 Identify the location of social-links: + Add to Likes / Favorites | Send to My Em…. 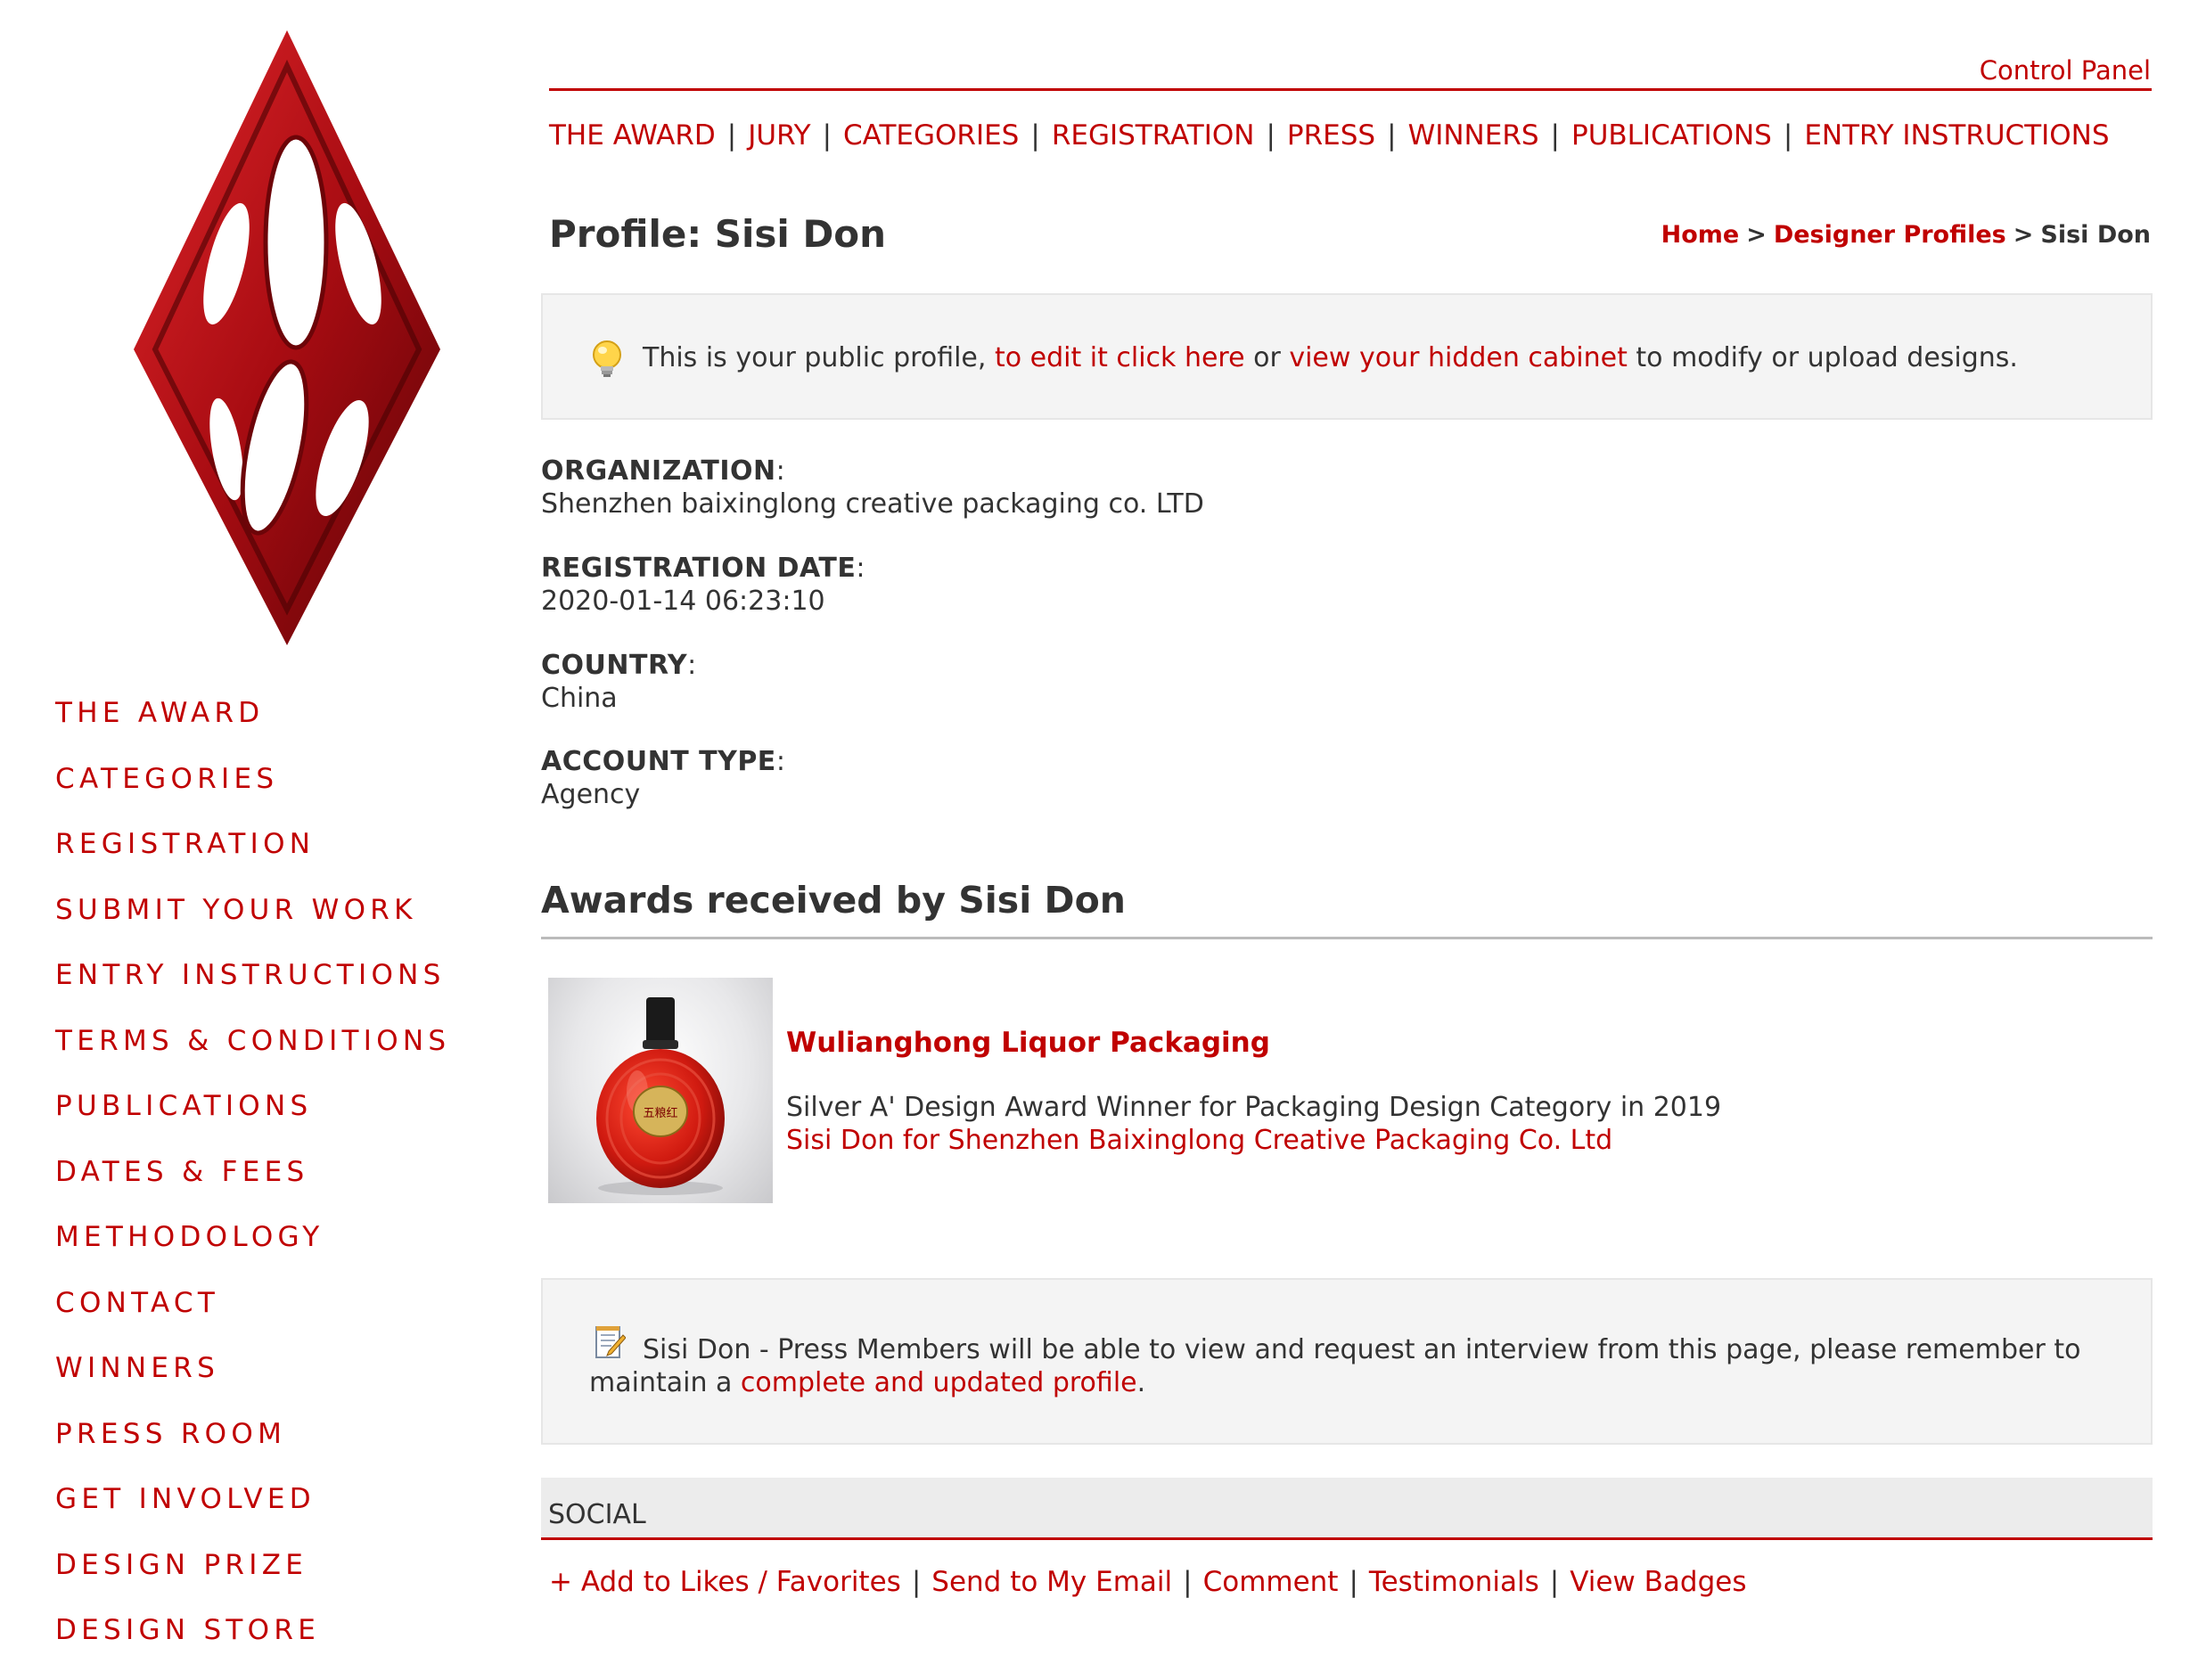
(1147, 1582).